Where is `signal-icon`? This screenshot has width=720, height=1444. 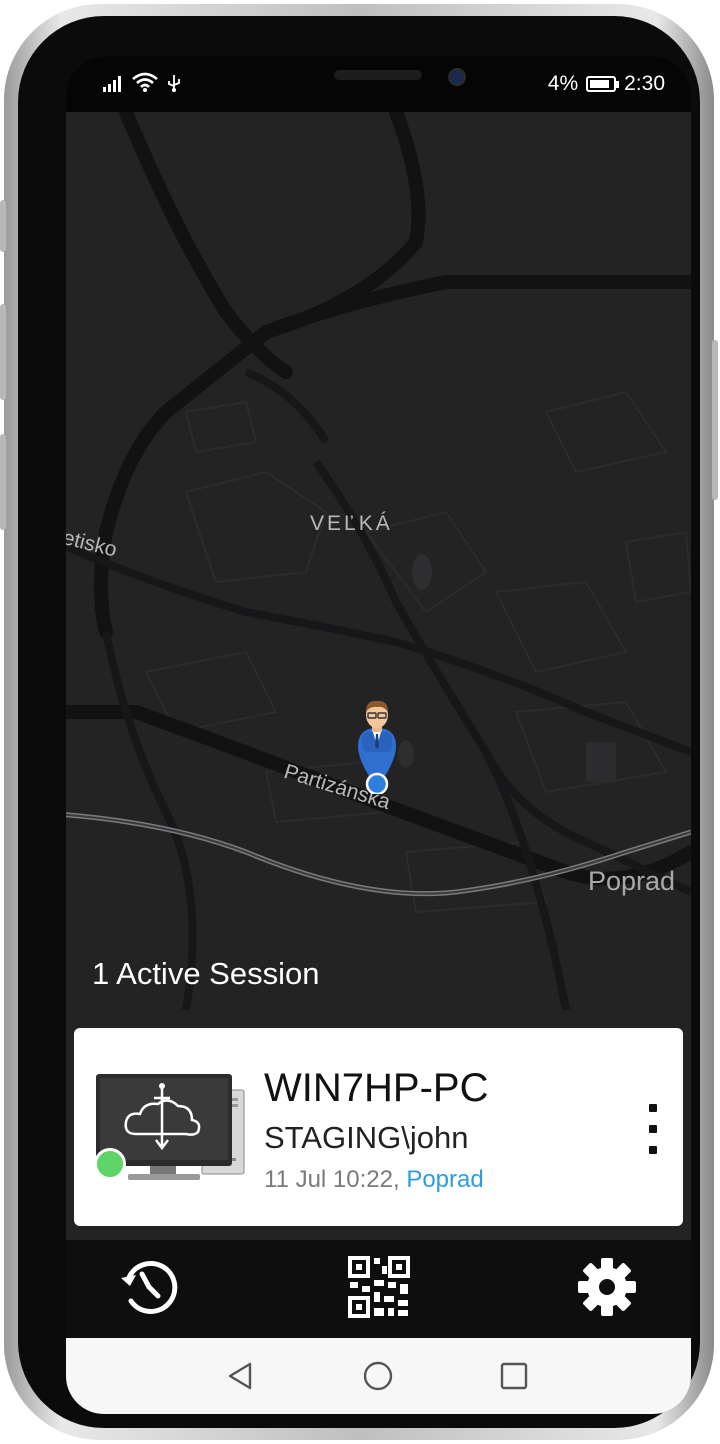 signal-icon is located at coordinates (112, 84).